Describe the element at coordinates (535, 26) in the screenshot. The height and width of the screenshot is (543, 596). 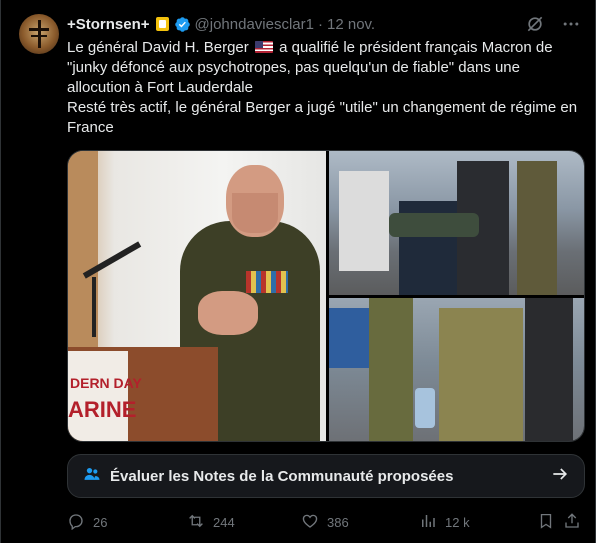
I see `grok-icon` at that location.